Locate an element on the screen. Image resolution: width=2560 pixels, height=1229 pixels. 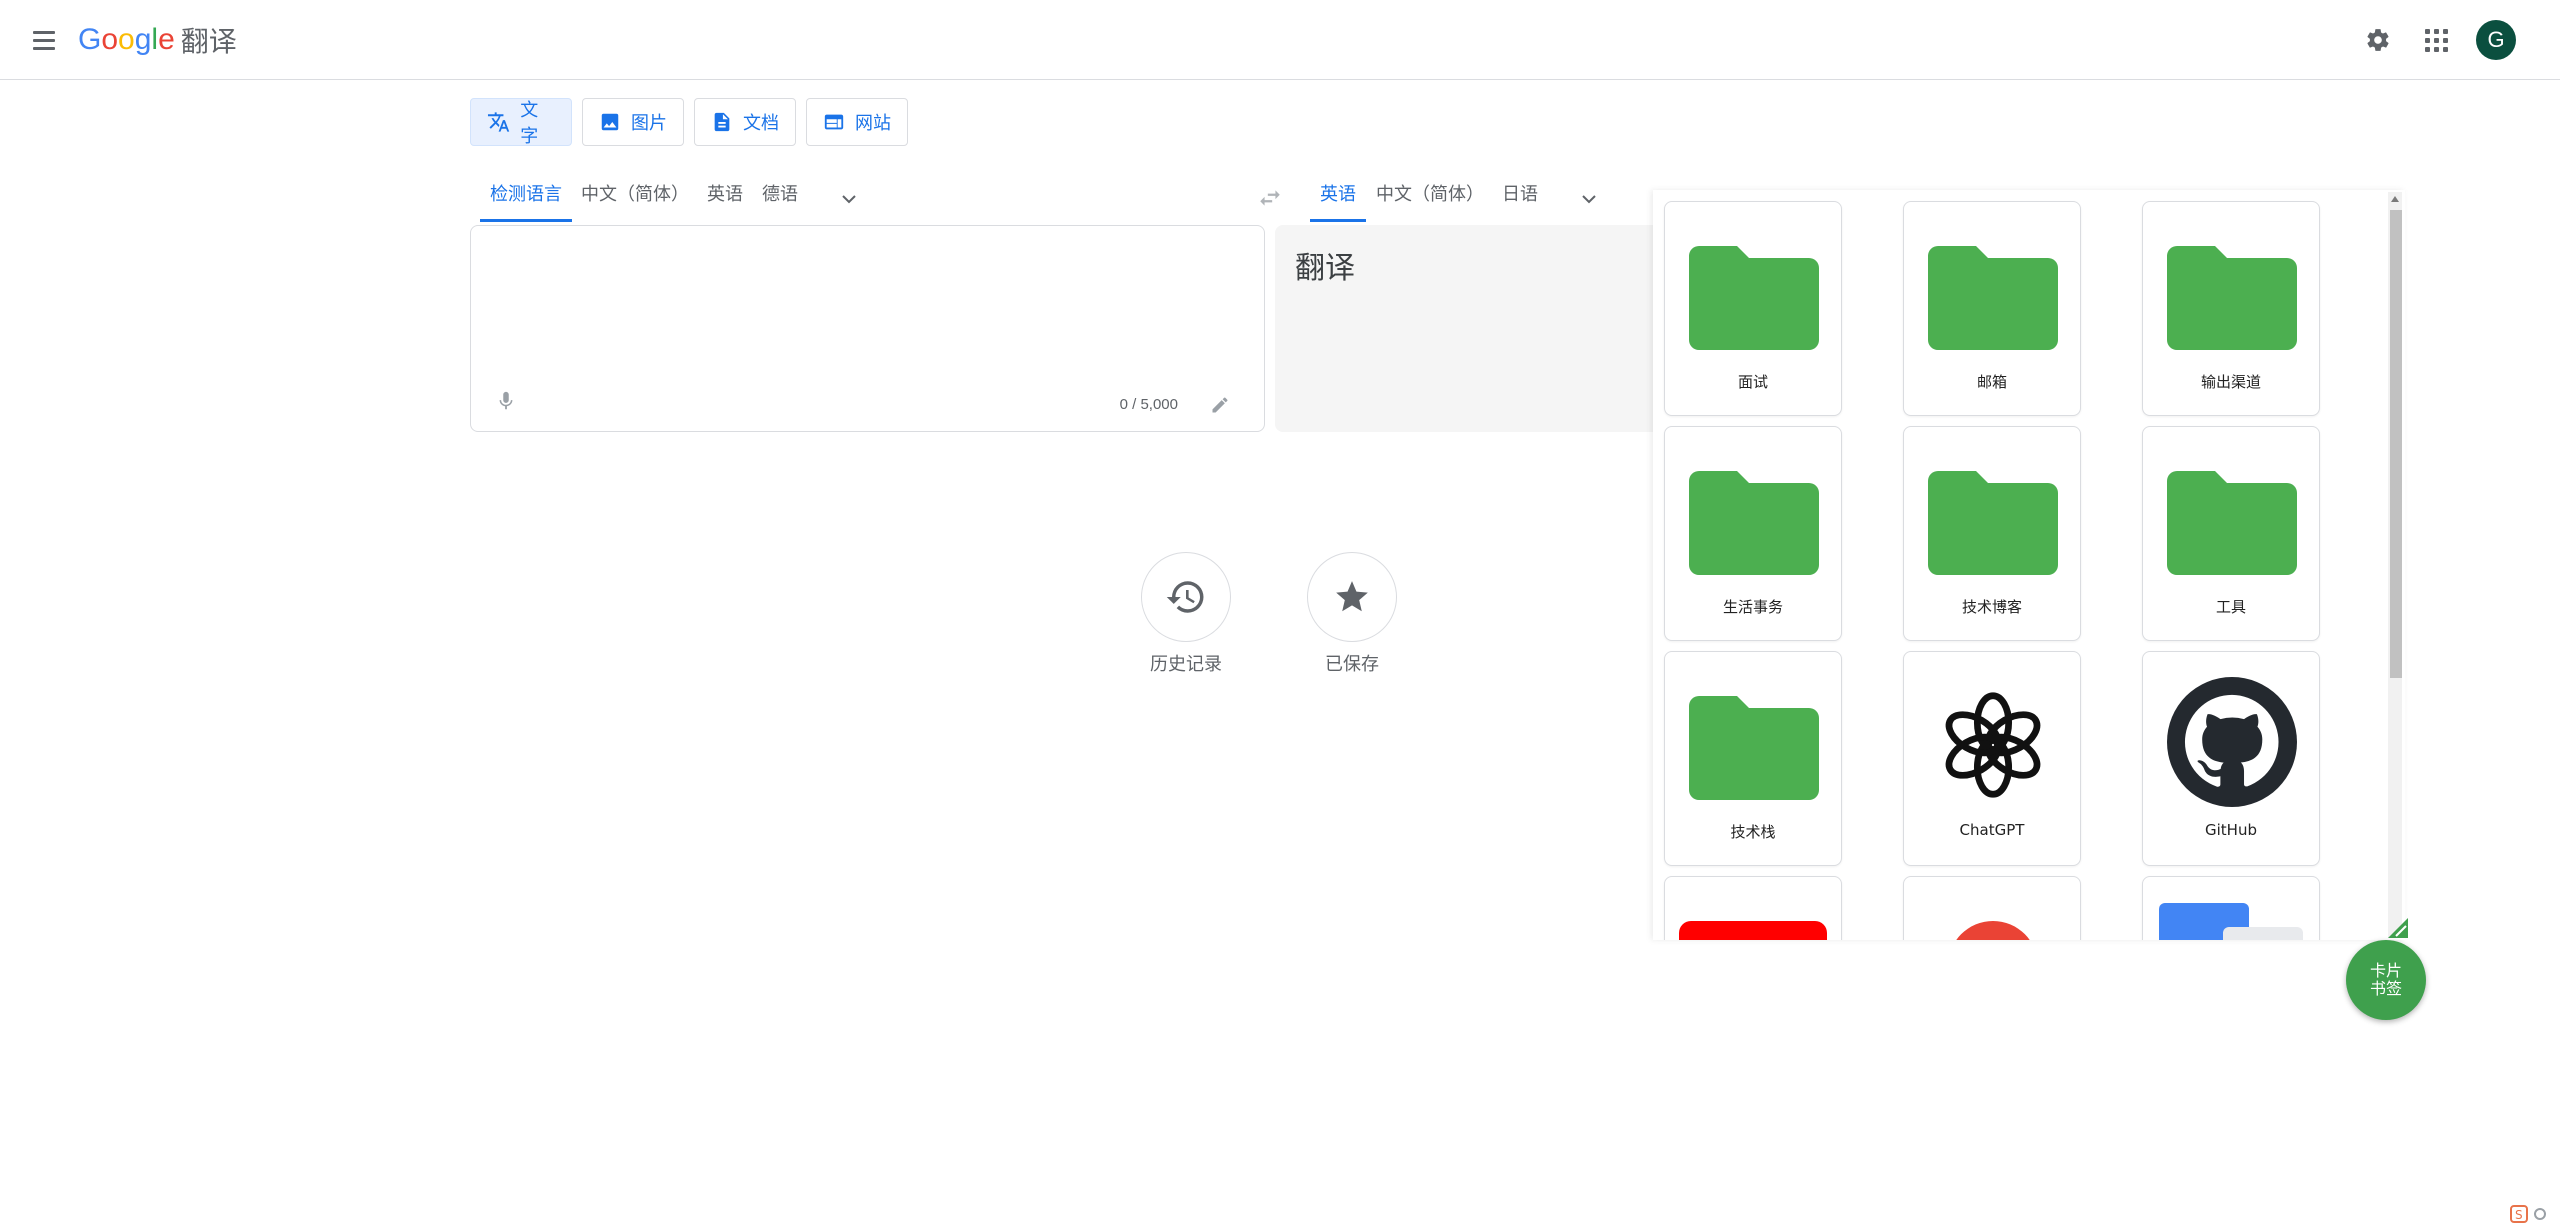
microphone-icon is located at coordinates (506, 400).